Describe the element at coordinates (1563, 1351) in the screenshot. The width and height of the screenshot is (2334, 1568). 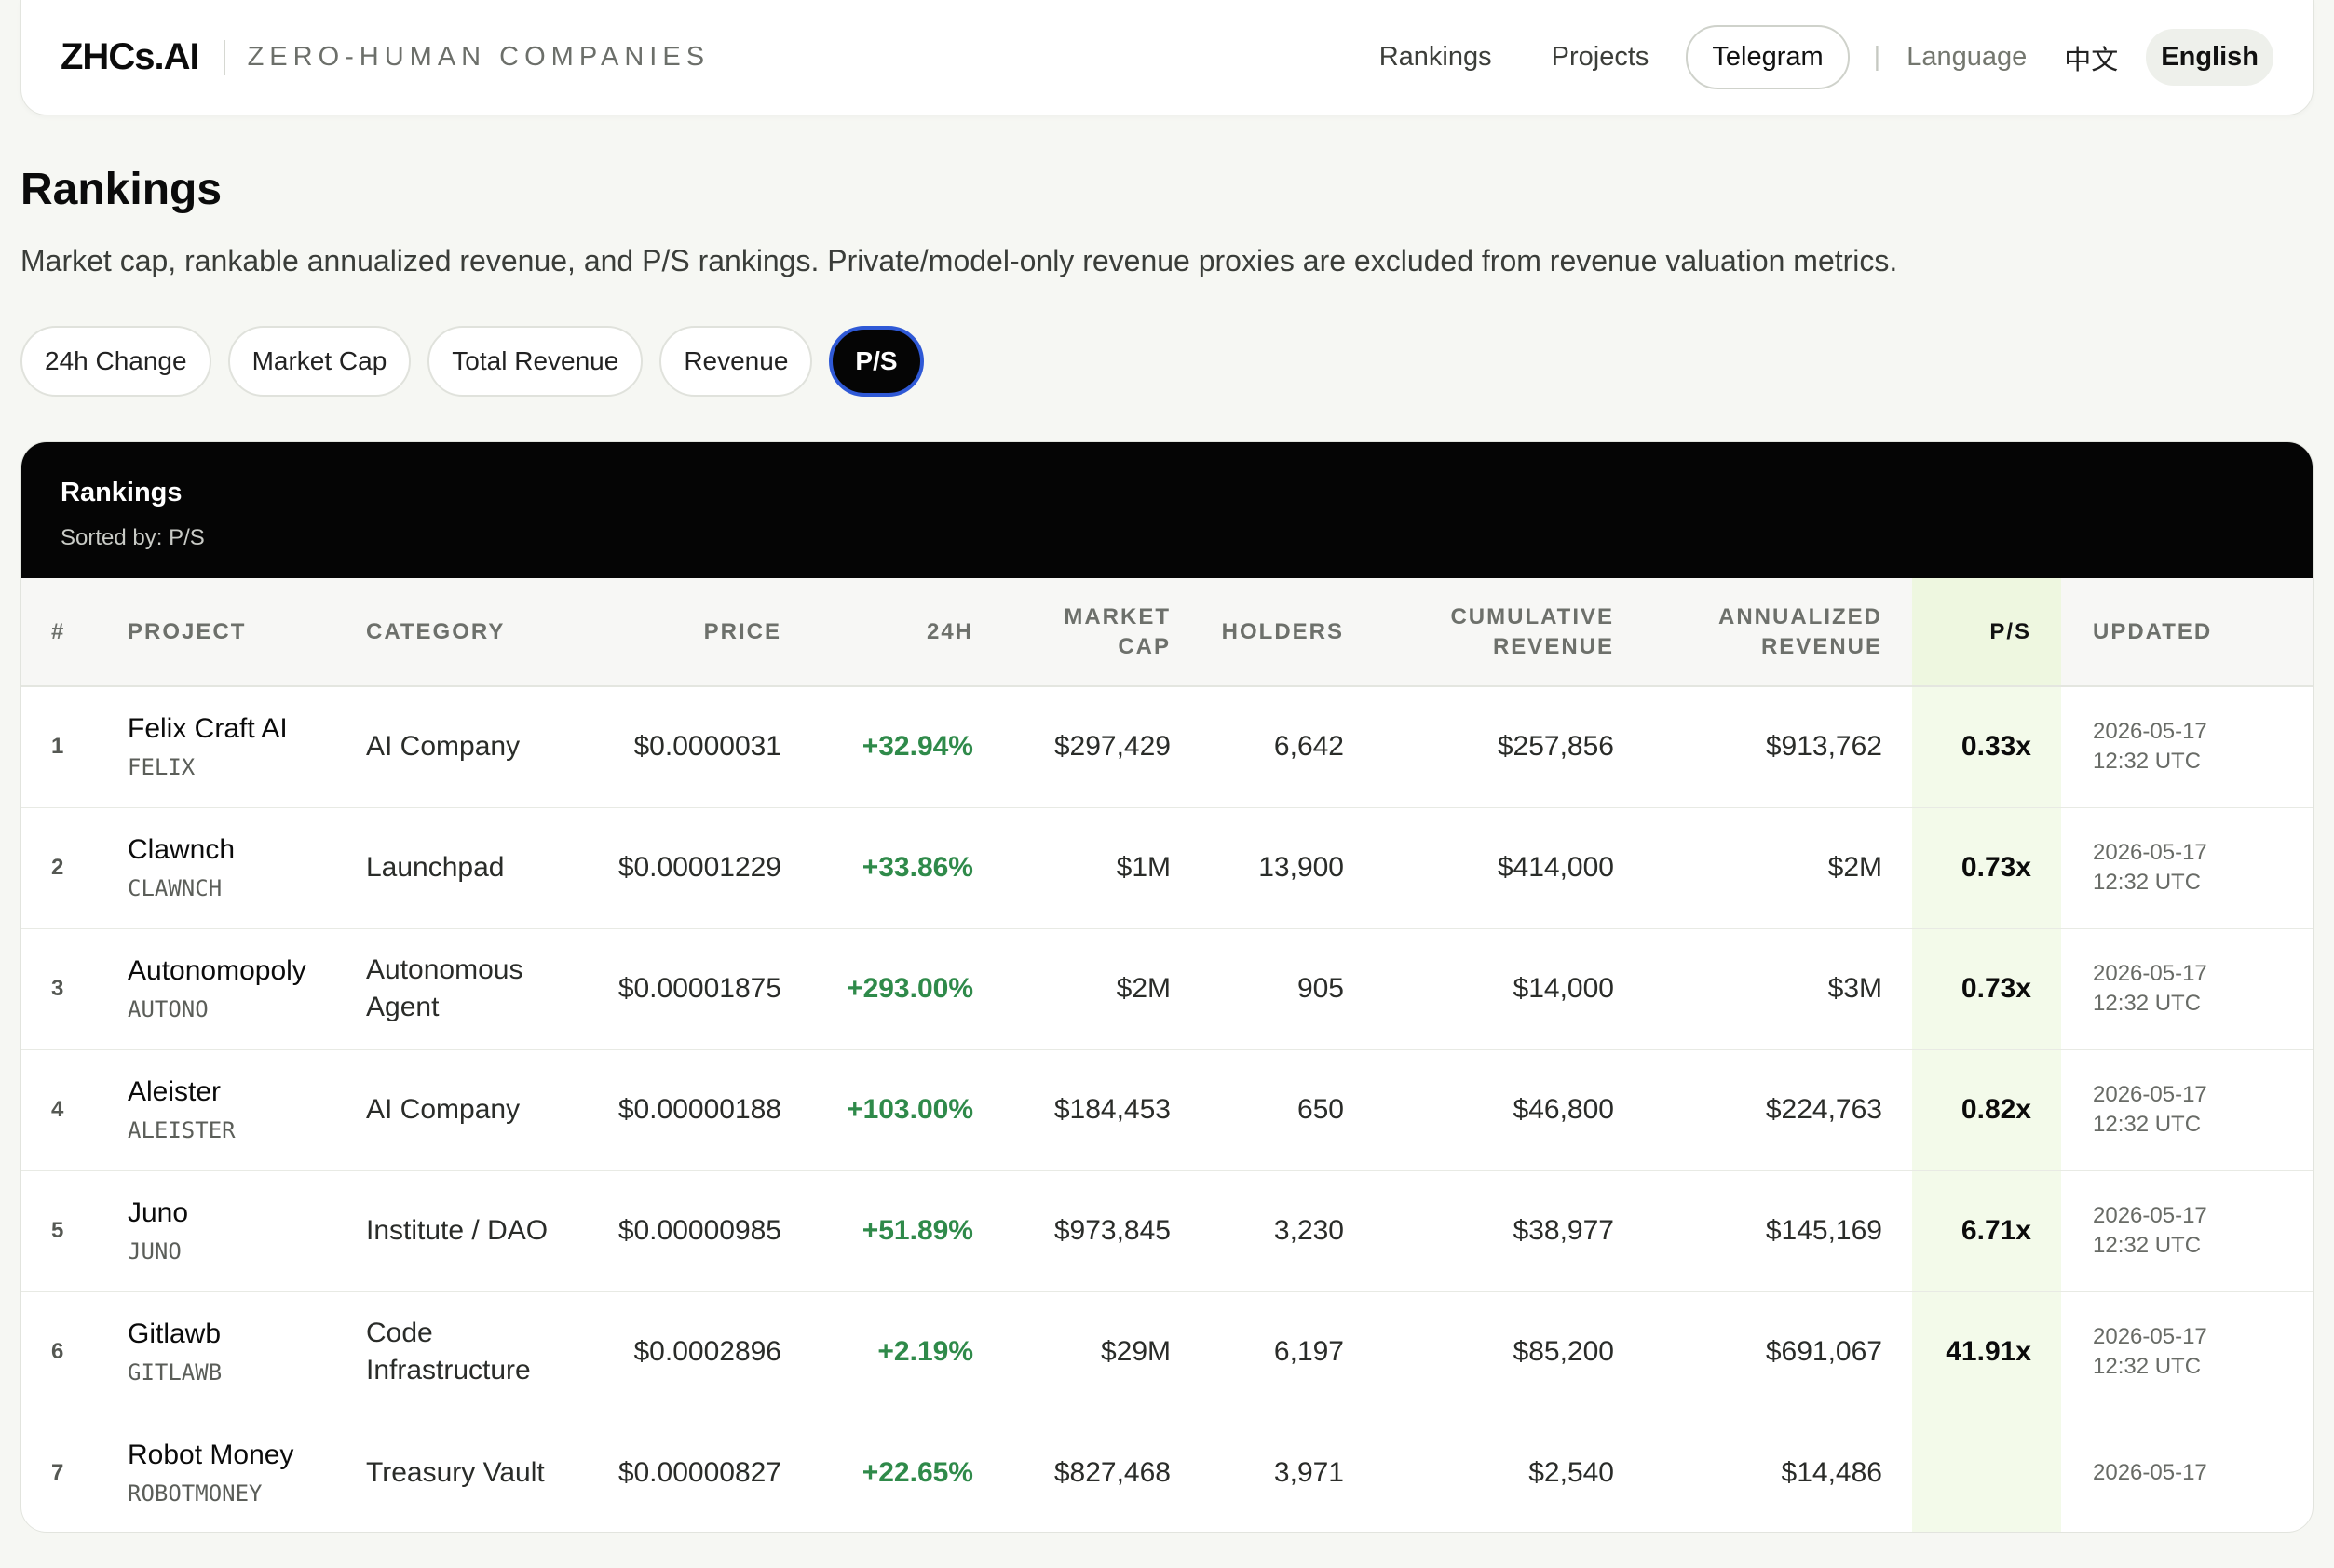
I see `cumulative-revenue-cell: $85,200` at that location.